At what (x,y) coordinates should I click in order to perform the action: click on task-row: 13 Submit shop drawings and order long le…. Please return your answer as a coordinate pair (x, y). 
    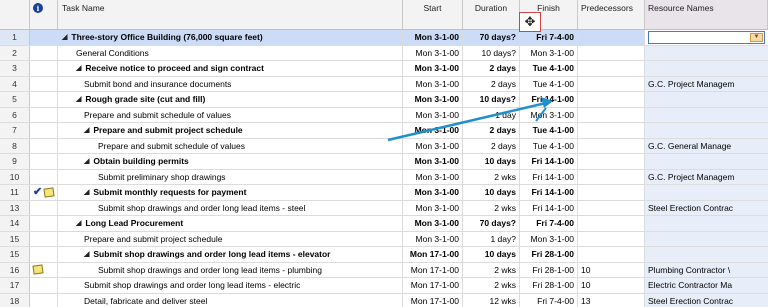
    Looking at the image, I should click on (384, 208).